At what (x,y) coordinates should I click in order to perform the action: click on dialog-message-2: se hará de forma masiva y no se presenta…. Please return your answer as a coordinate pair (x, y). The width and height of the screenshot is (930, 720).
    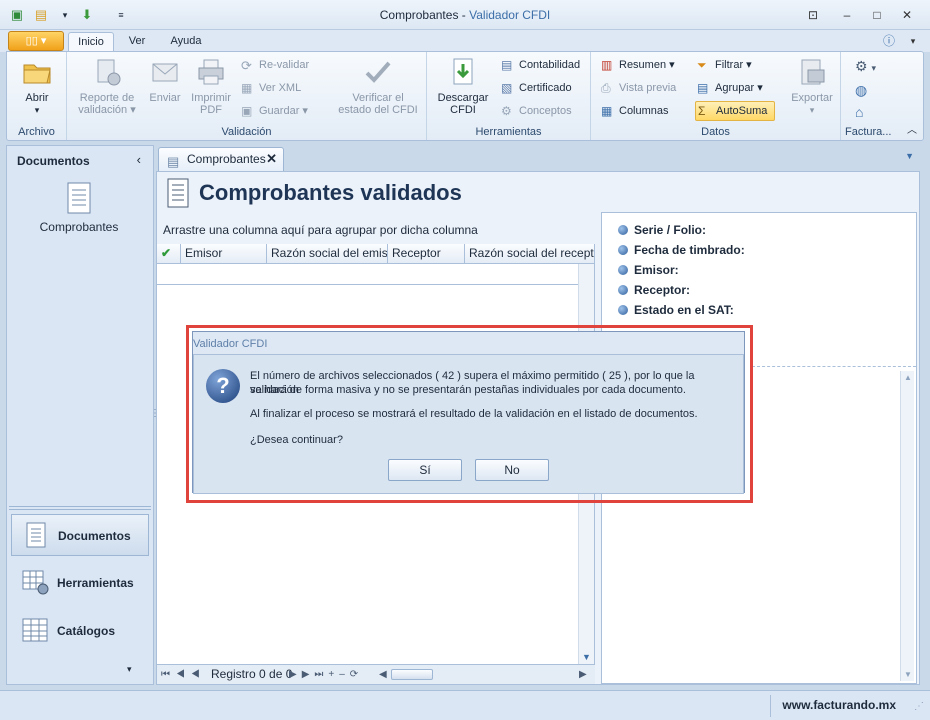
    Looking at the image, I should click on (468, 390).